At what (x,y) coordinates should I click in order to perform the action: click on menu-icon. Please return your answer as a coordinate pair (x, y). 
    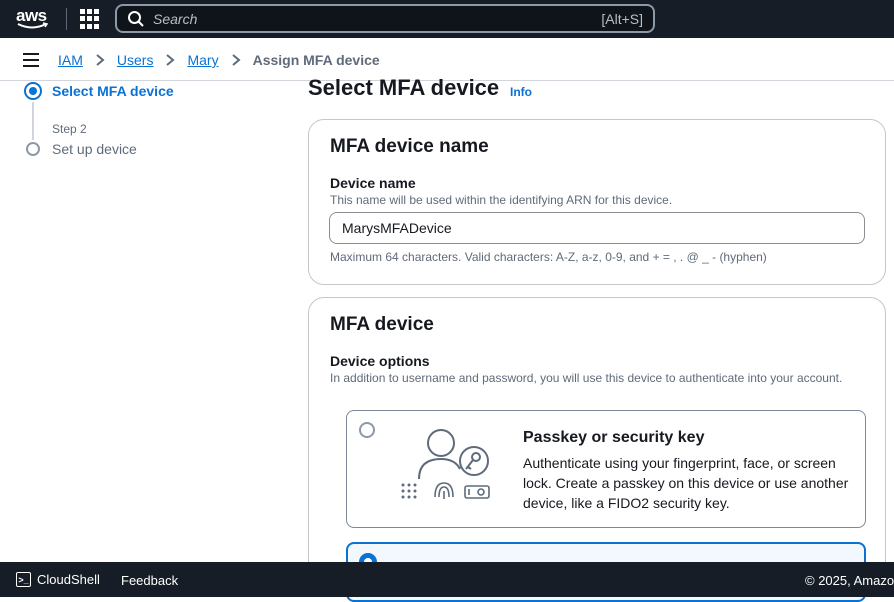
    Looking at the image, I should click on (31, 60).